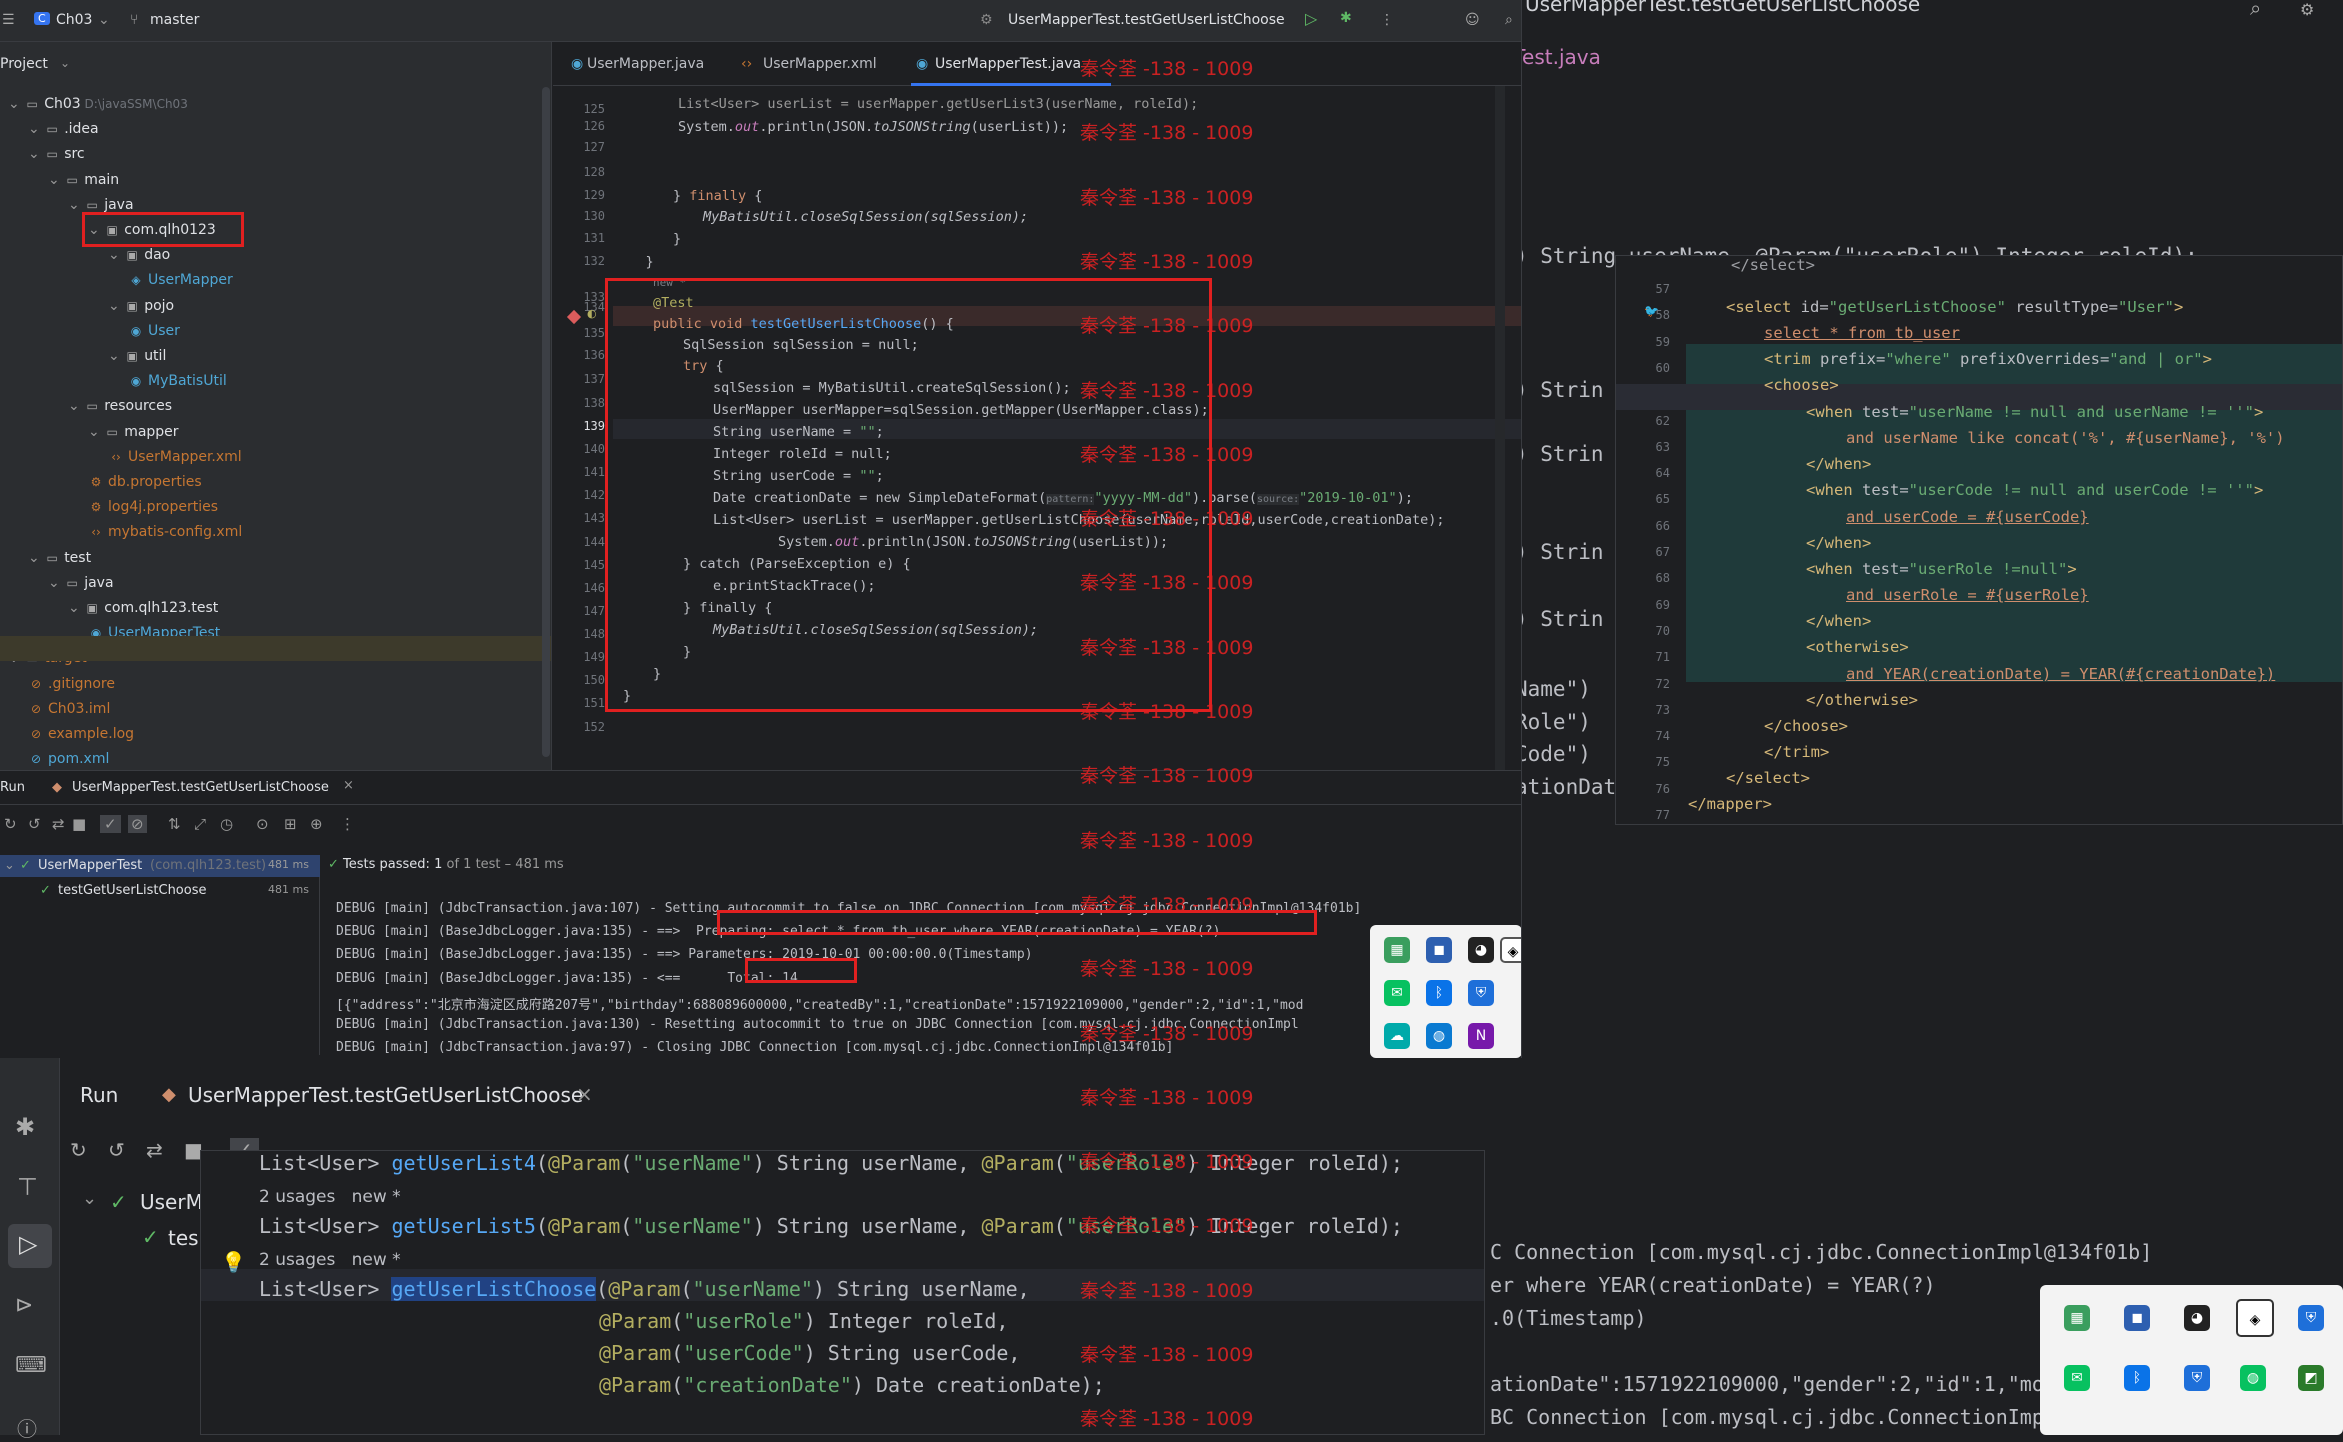 This screenshot has width=2343, height=1442. I want to click on tab-usermapper-xml: UserMapper.xml, so click(820, 64).